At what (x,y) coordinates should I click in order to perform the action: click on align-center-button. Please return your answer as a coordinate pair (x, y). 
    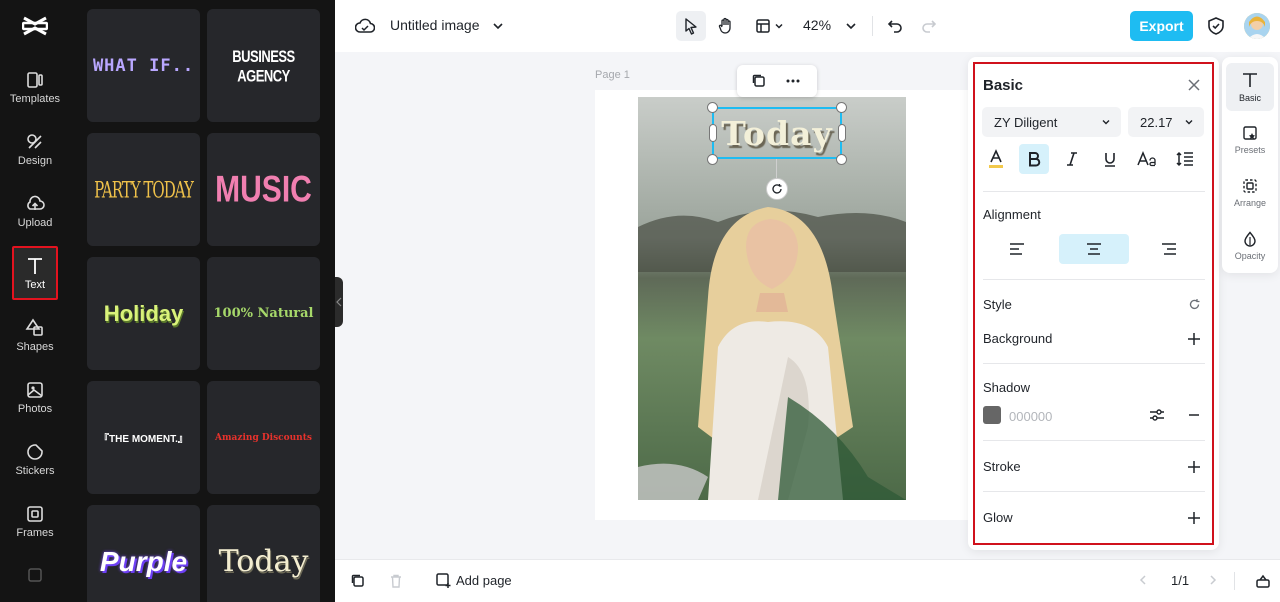
    Looking at the image, I should click on (1094, 249).